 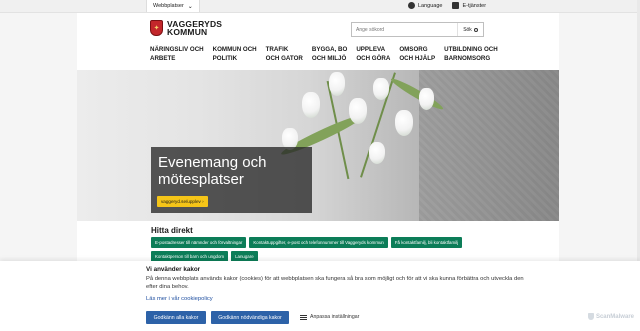 I want to click on nav-item-utbildning: UTBILDNING OCH BARNOMSORG, so click(x=471, y=54).